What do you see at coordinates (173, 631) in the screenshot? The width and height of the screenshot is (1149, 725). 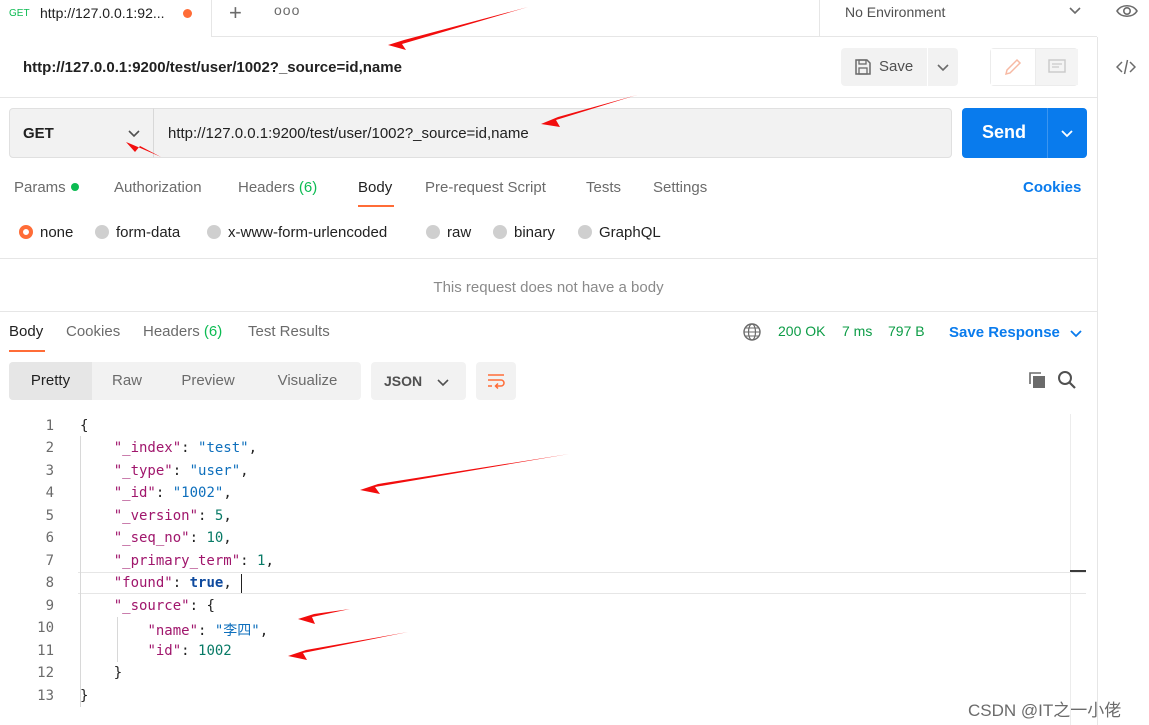 I see `json-key: "name"` at bounding box center [173, 631].